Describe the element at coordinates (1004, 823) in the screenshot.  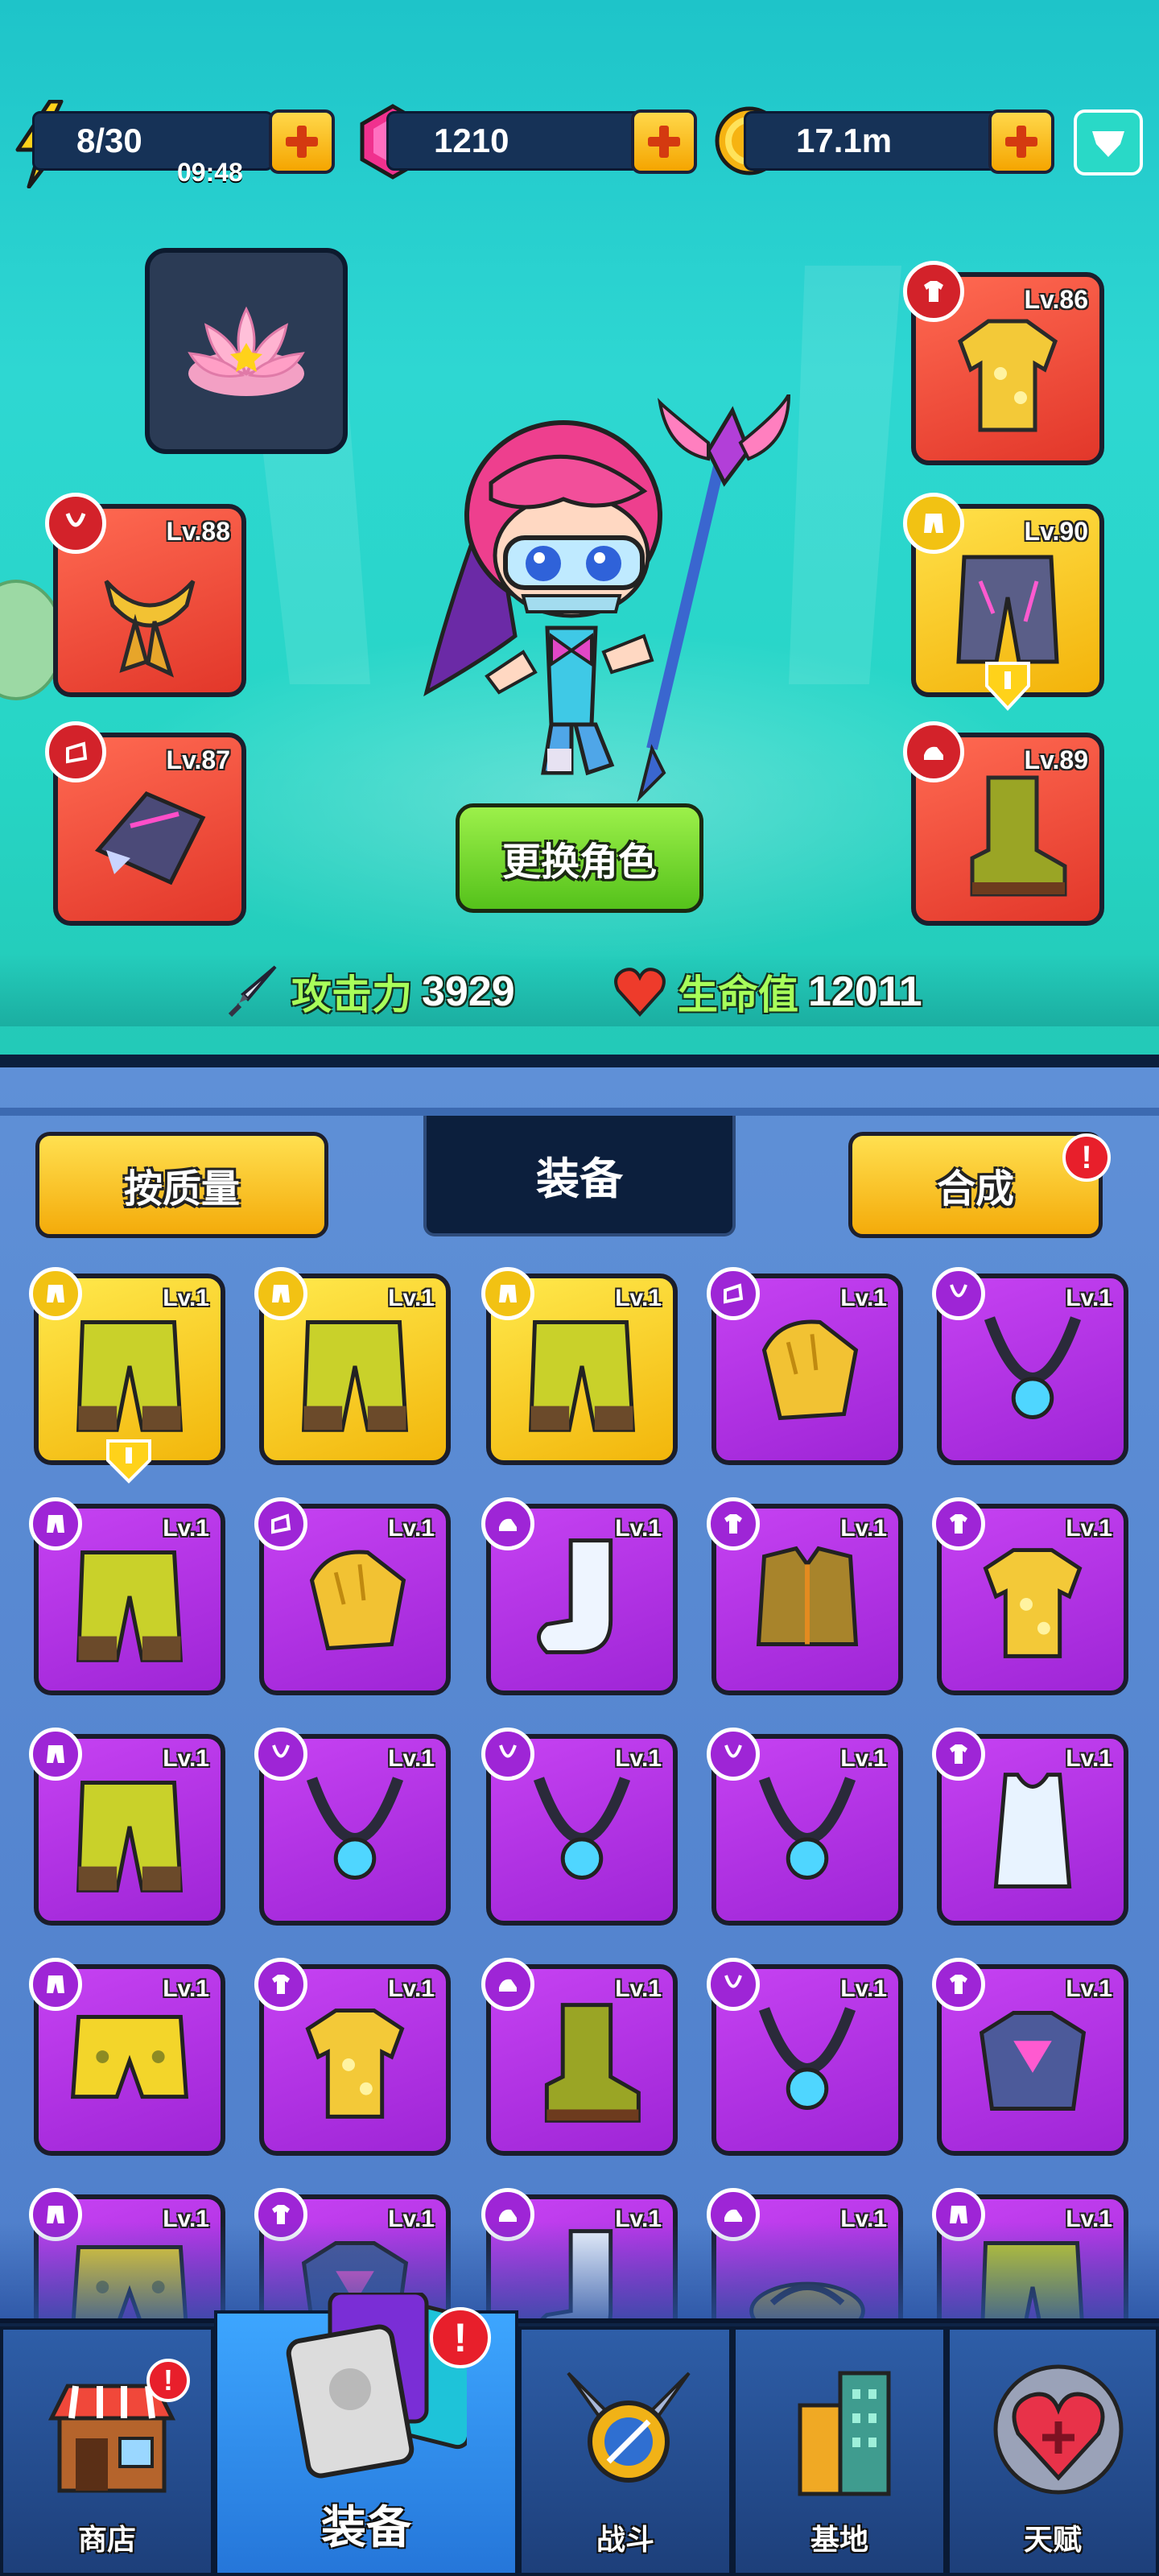
I see `equipped-boots-slot: Lv.89` at that location.